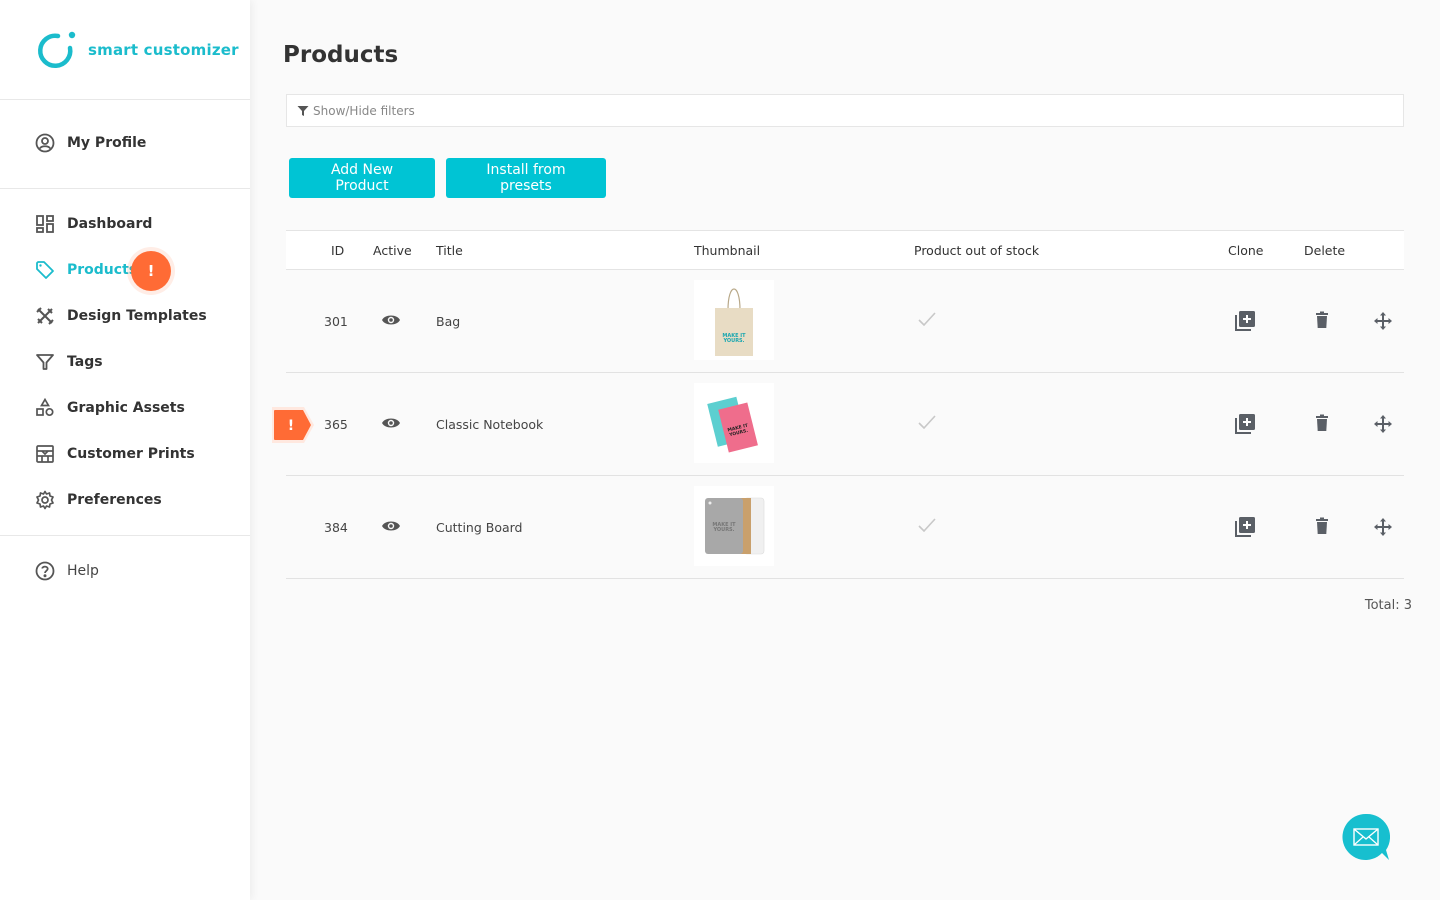 The height and width of the screenshot is (900, 1440). I want to click on product-title: Cutting Board, so click(479, 527).